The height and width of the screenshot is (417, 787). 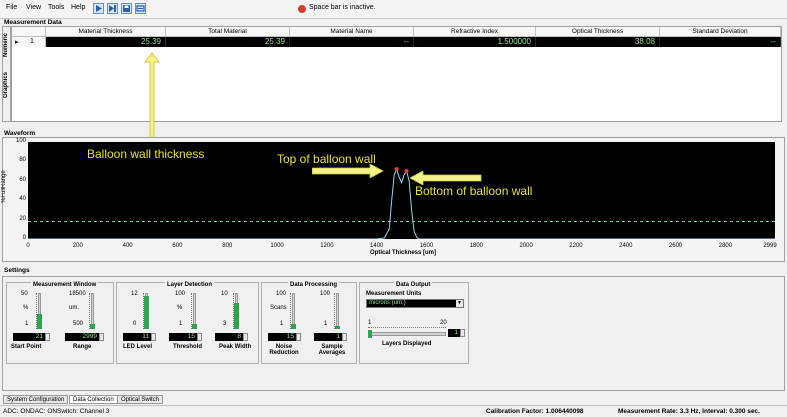 I want to click on y-tick-label: 20, so click(x=22, y=218).